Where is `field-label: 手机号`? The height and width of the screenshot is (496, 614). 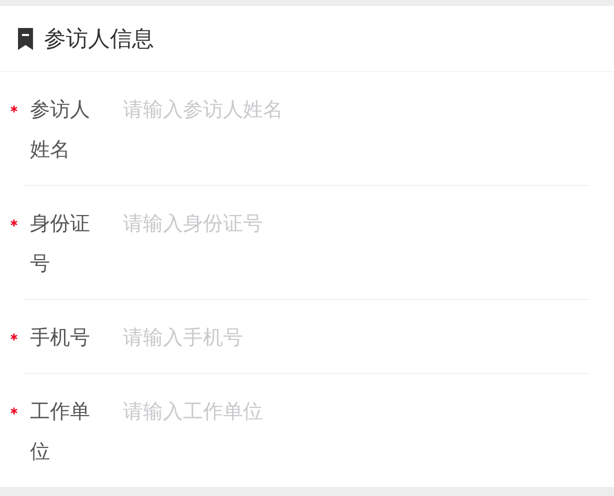 field-label: 手机号 is located at coordinates (60, 338).